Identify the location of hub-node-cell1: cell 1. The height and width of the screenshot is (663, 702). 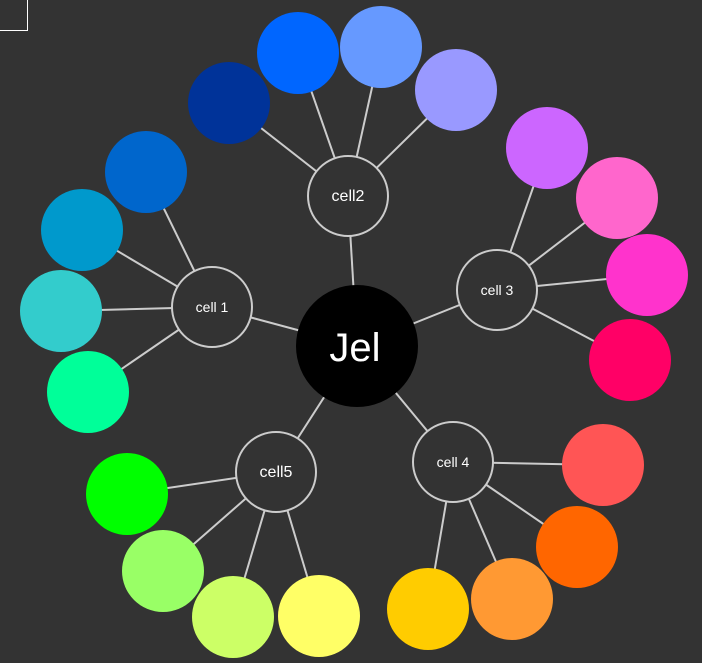
(212, 307).